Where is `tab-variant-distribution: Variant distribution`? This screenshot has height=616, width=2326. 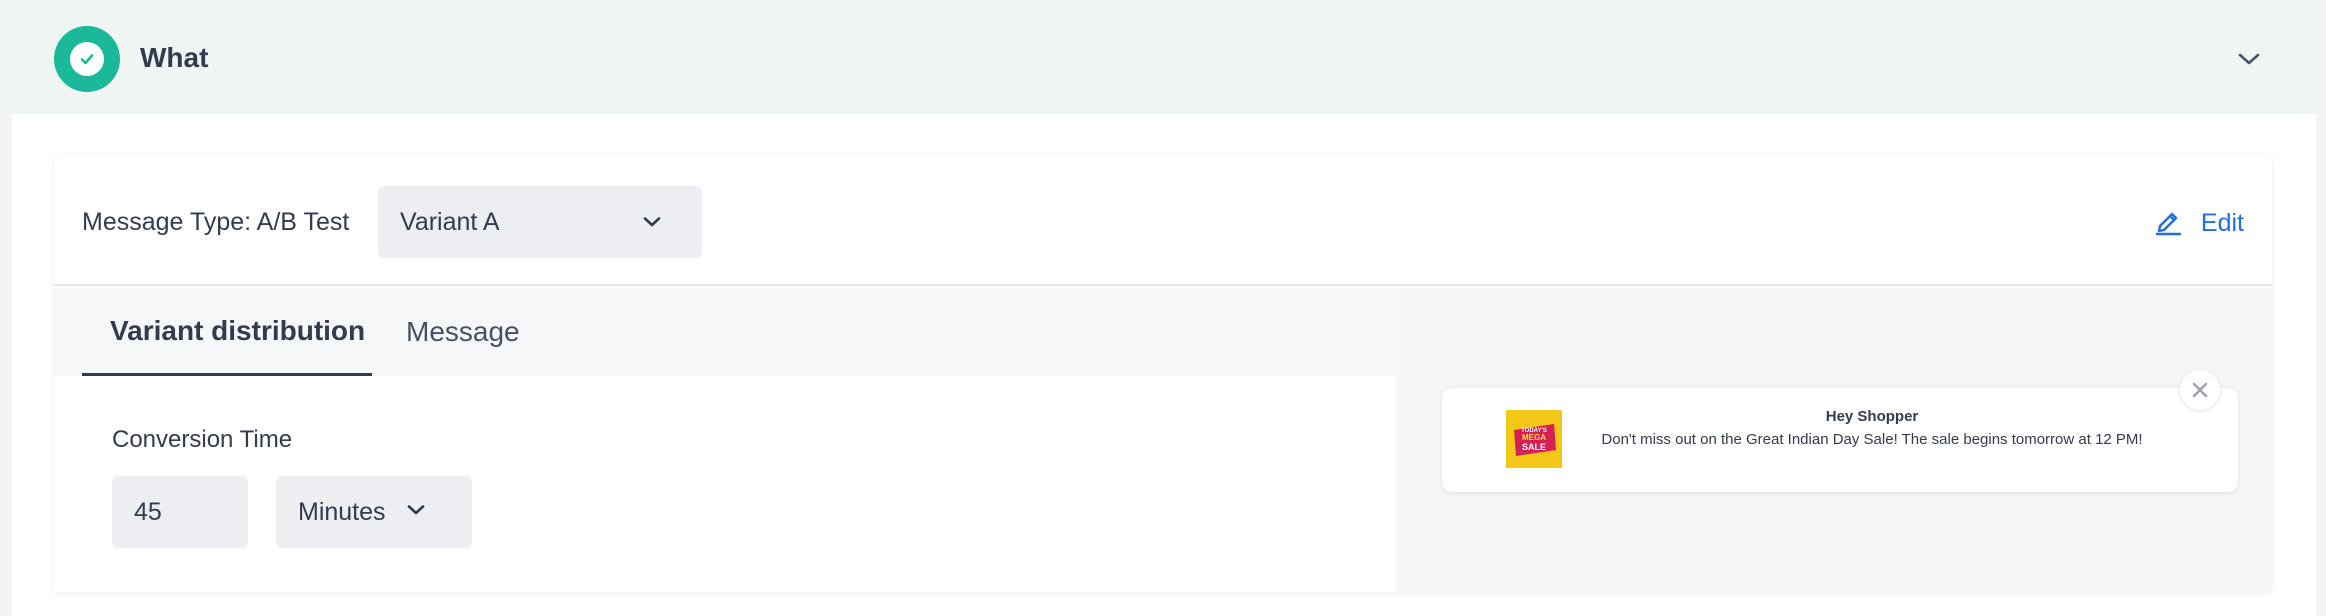
tab-variant-distribution: Variant distribution is located at coordinates (227, 332).